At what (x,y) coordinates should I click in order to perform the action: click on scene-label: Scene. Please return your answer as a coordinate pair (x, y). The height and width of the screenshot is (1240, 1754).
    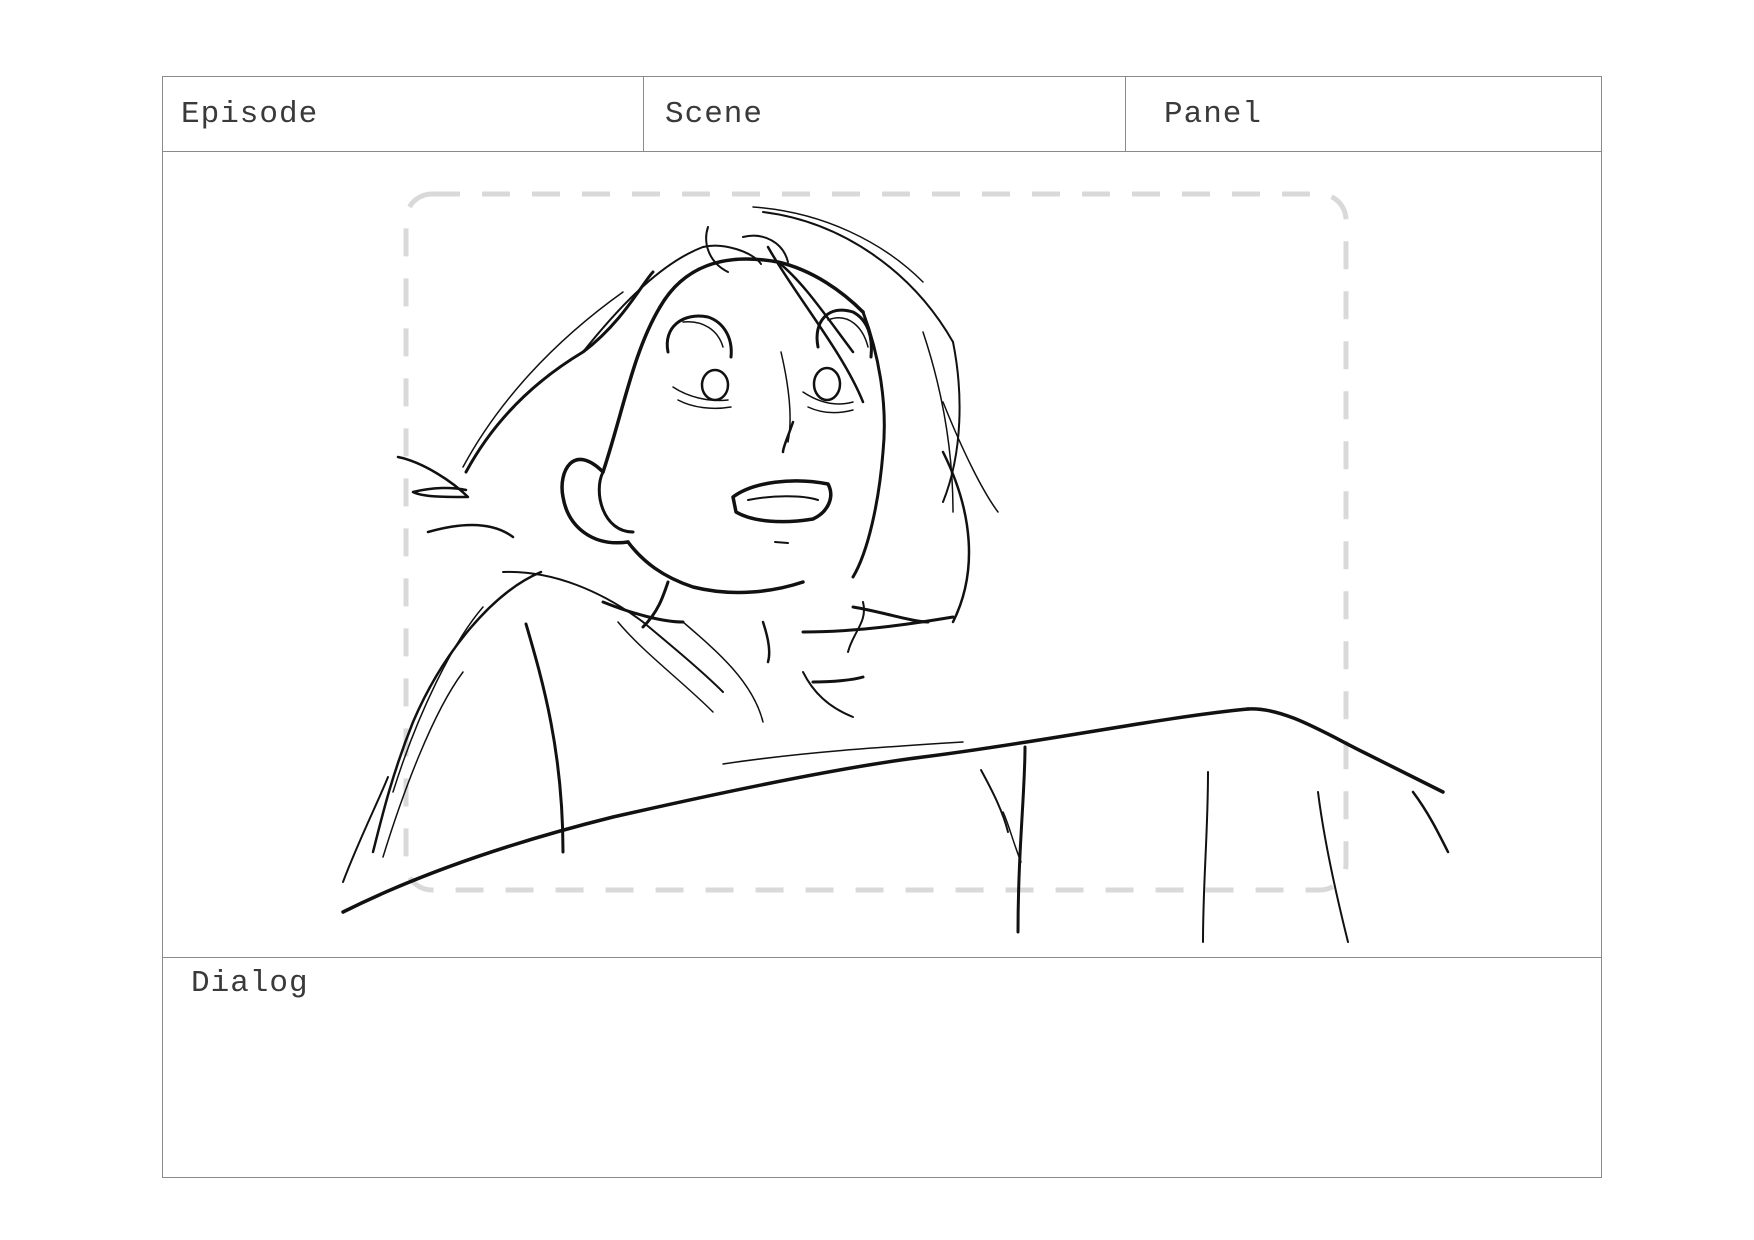
    Looking at the image, I should click on (714, 114).